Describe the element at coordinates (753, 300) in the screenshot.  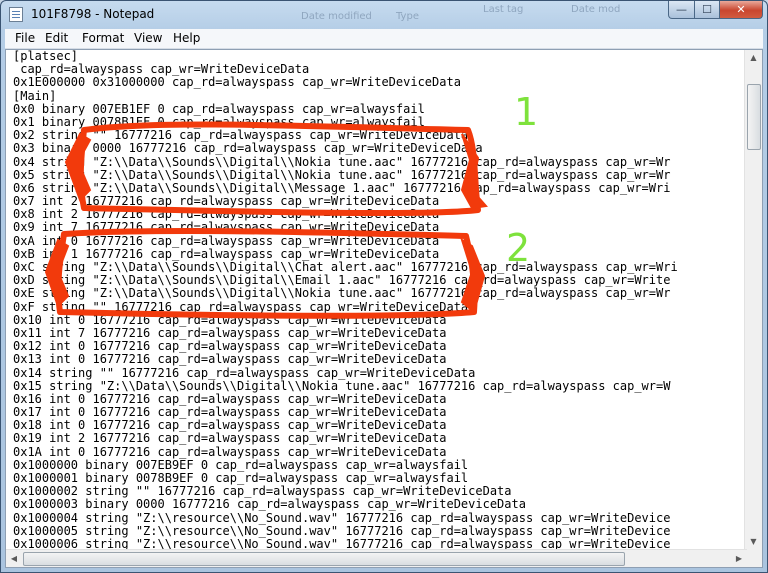
I see `vertical-scrollbar: ▲ ▼` at that location.